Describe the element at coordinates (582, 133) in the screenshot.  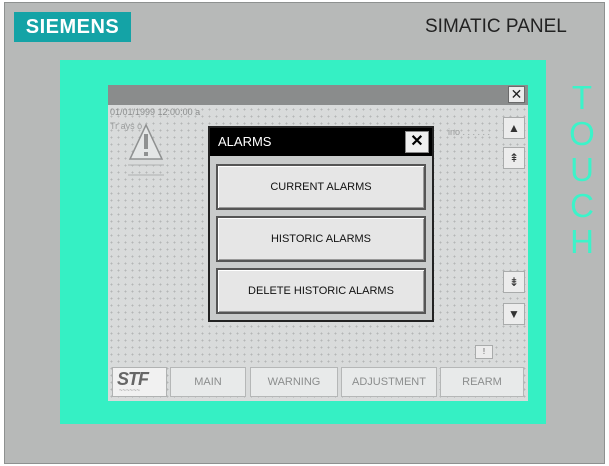
I see `touch-letter: O` at that location.